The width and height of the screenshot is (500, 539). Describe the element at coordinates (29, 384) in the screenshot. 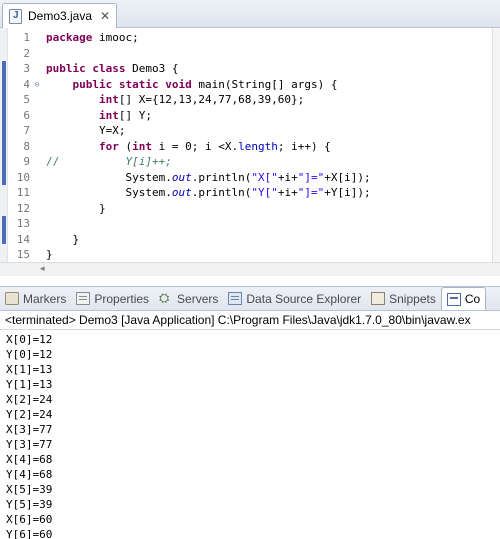

I see `console-output-line: Y[1]=13` at that location.